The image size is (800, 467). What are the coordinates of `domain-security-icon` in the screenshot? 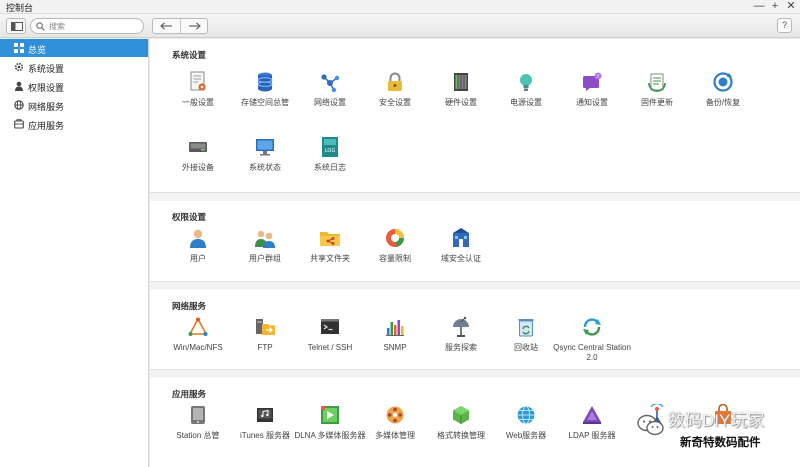 It's located at (461, 237).